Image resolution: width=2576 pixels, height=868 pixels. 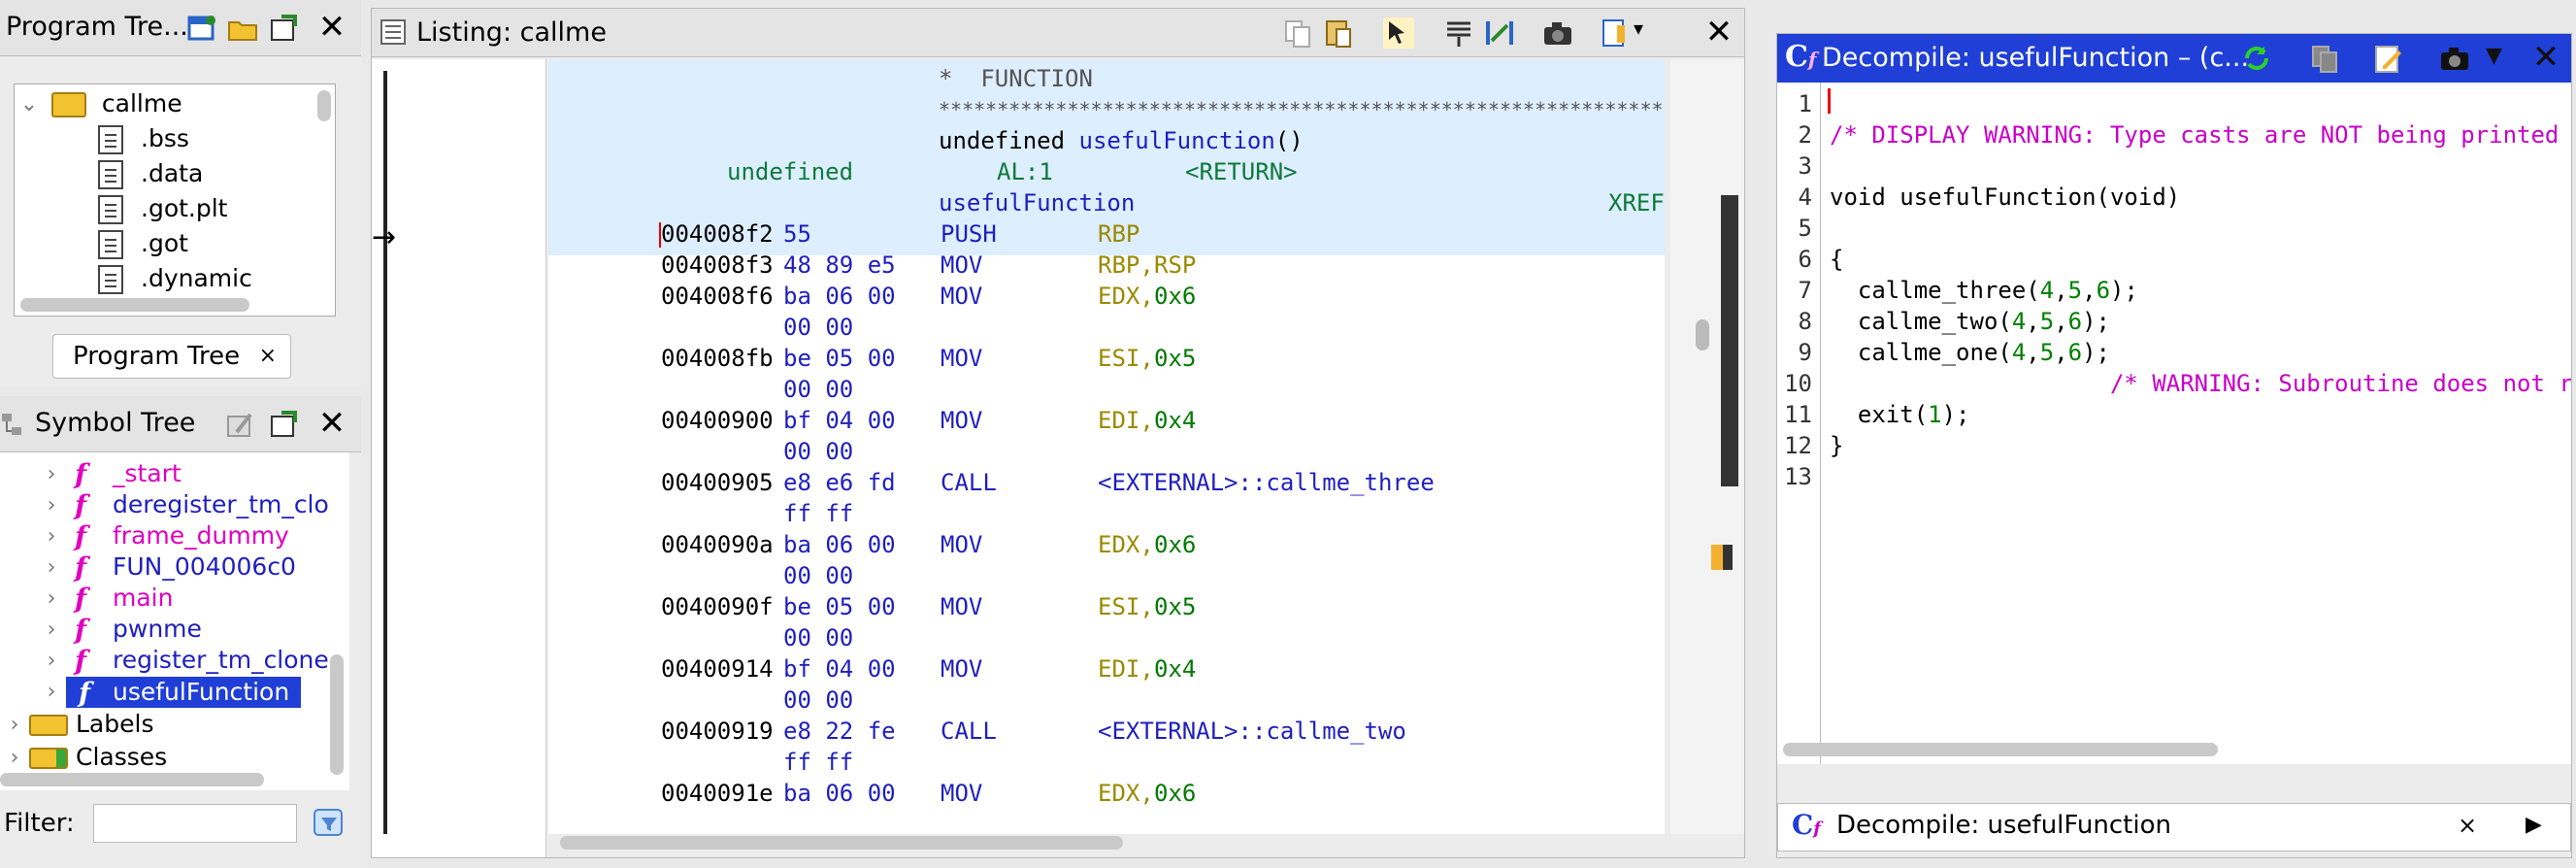 What do you see at coordinates (14, 725) in the screenshot?
I see `chevron-right-icon: ›` at bounding box center [14, 725].